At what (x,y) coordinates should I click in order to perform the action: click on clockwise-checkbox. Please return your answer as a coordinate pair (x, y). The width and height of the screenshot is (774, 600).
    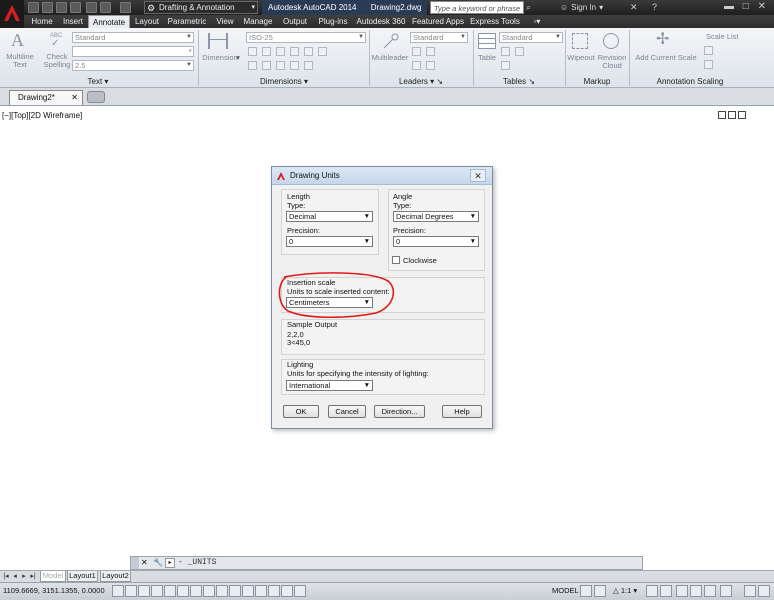
    Looking at the image, I should click on (396, 260).